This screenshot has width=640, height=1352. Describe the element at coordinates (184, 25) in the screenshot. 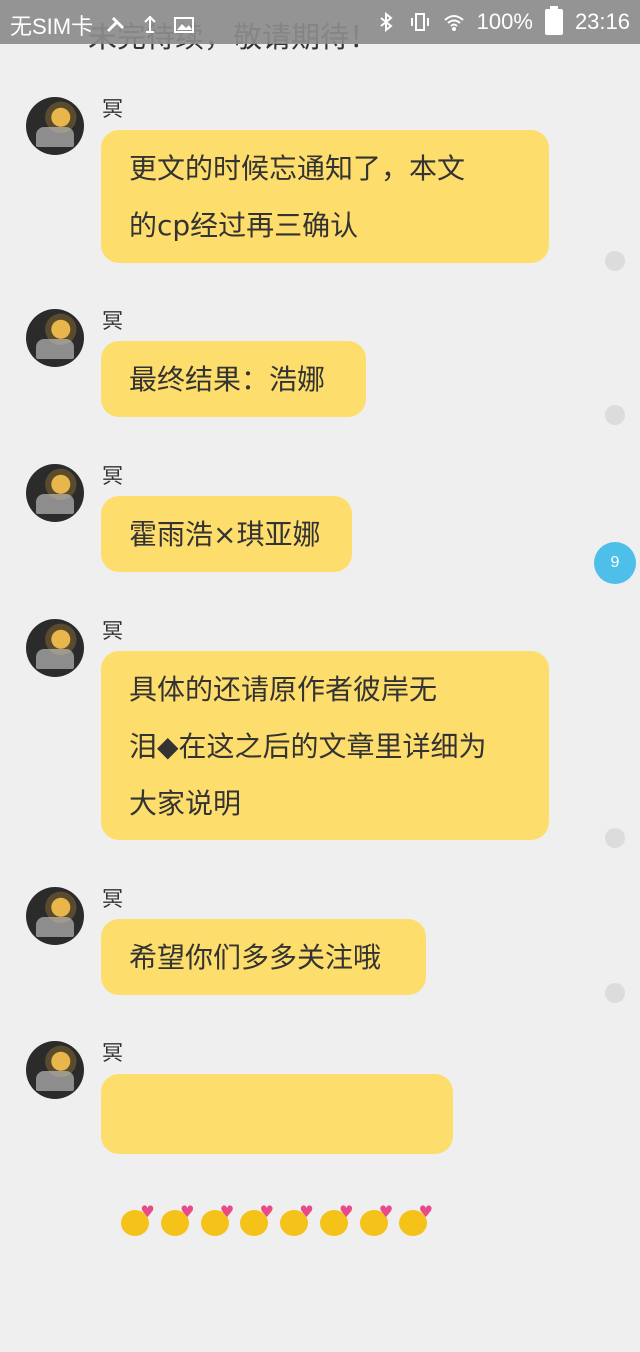

I see `image-icon` at that location.